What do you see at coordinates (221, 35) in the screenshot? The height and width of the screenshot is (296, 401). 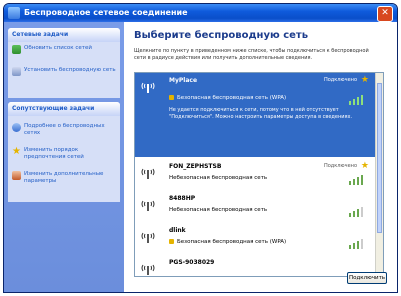 I see `page-title: Выберите беспроводную сеть` at bounding box center [221, 35].